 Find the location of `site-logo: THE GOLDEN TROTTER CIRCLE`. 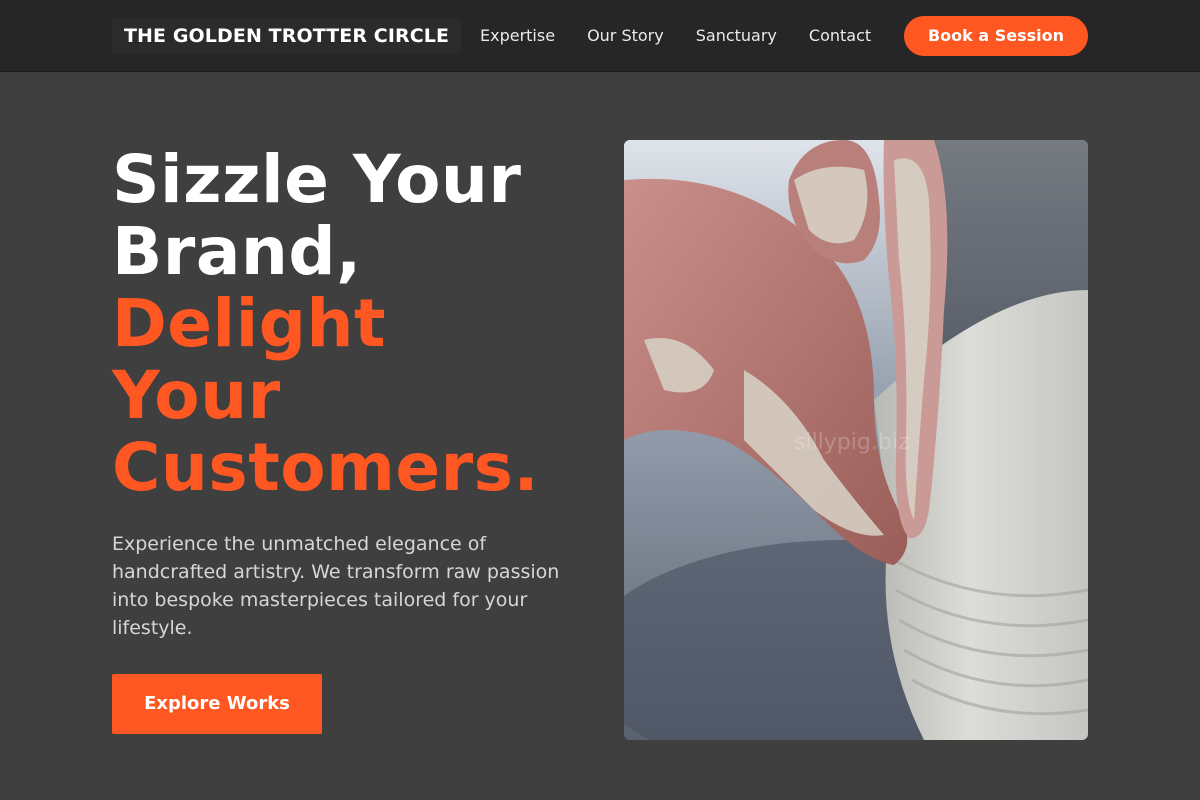

site-logo: THE GOLDEN TROTTER CIRCLE is located at coordinates (287, 36).